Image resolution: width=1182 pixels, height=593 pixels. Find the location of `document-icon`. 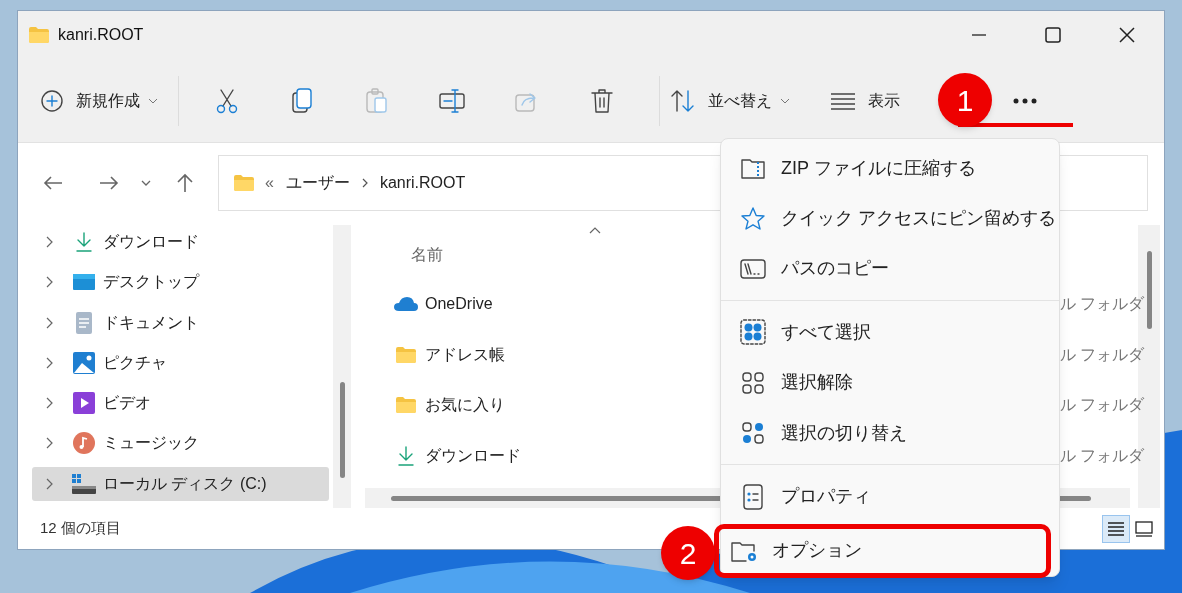

document-icon is located at coordinates (84, 322).